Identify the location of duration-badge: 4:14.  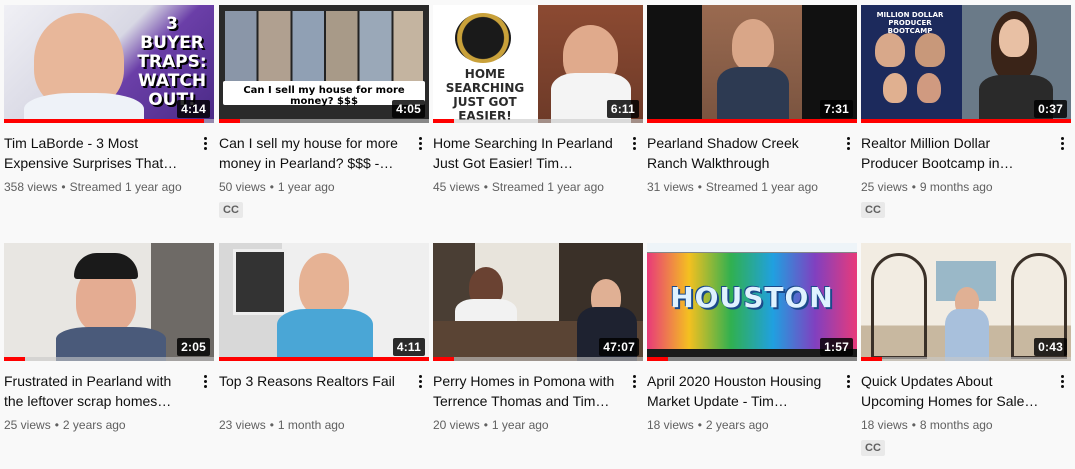
(193, 109).